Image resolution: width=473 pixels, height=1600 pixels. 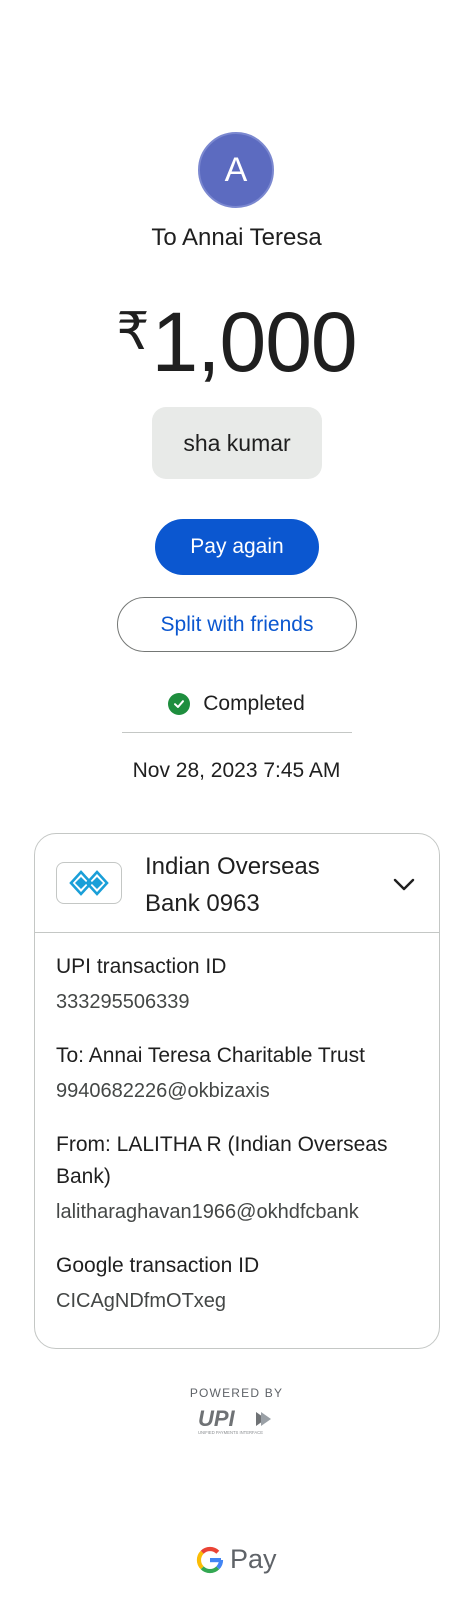 I want to click on amount-value: 1,000, so click(x=254, y=342).